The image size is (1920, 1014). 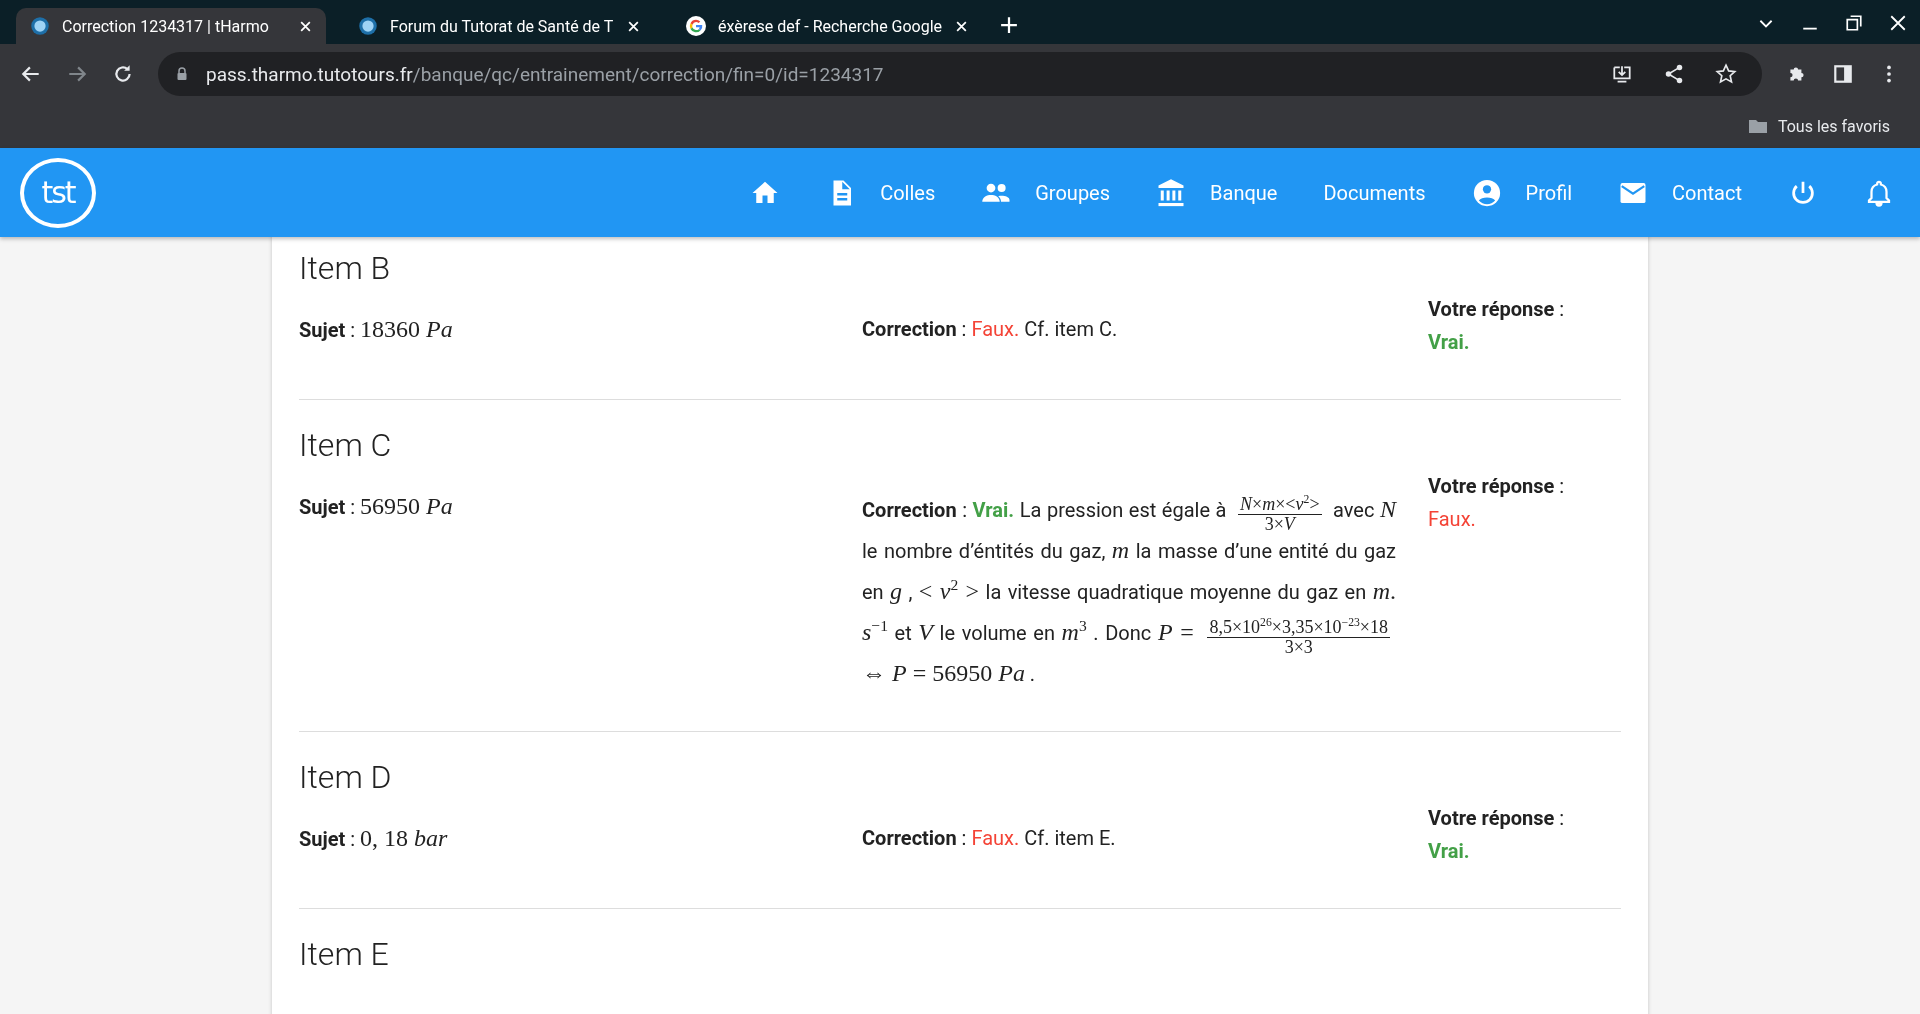 I want to click on browser-tab: Correction 1234317 | tHarmo, so click(x=171, y=26).